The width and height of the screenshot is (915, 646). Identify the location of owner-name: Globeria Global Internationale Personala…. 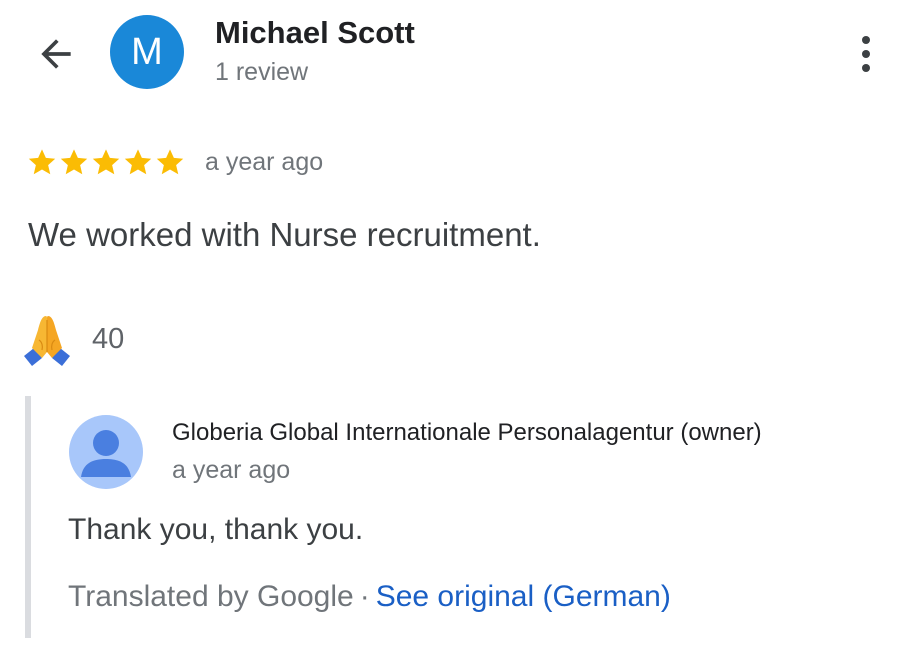
(467, 433).